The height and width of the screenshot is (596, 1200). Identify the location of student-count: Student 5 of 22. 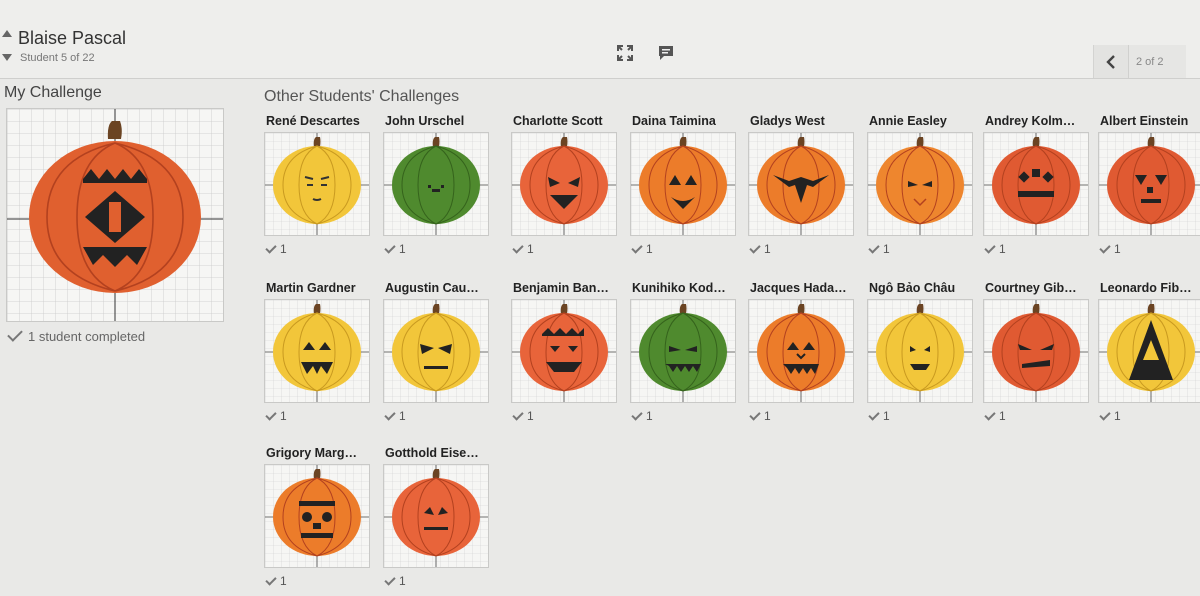
(57, 58).